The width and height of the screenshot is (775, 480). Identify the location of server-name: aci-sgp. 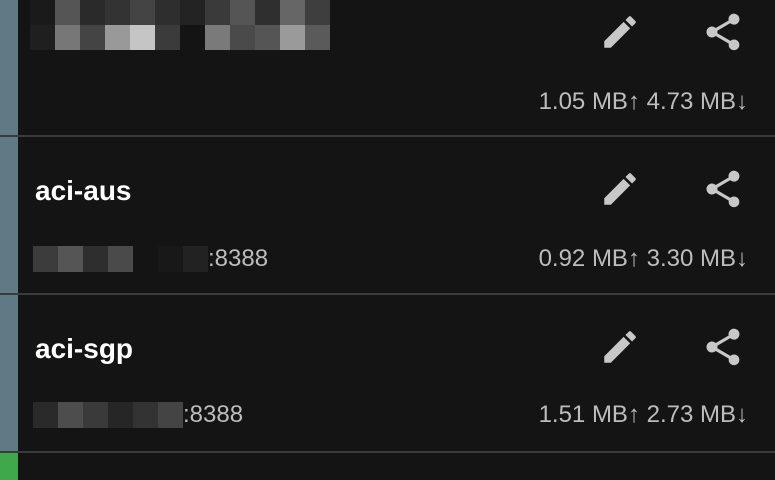
(84, 348).